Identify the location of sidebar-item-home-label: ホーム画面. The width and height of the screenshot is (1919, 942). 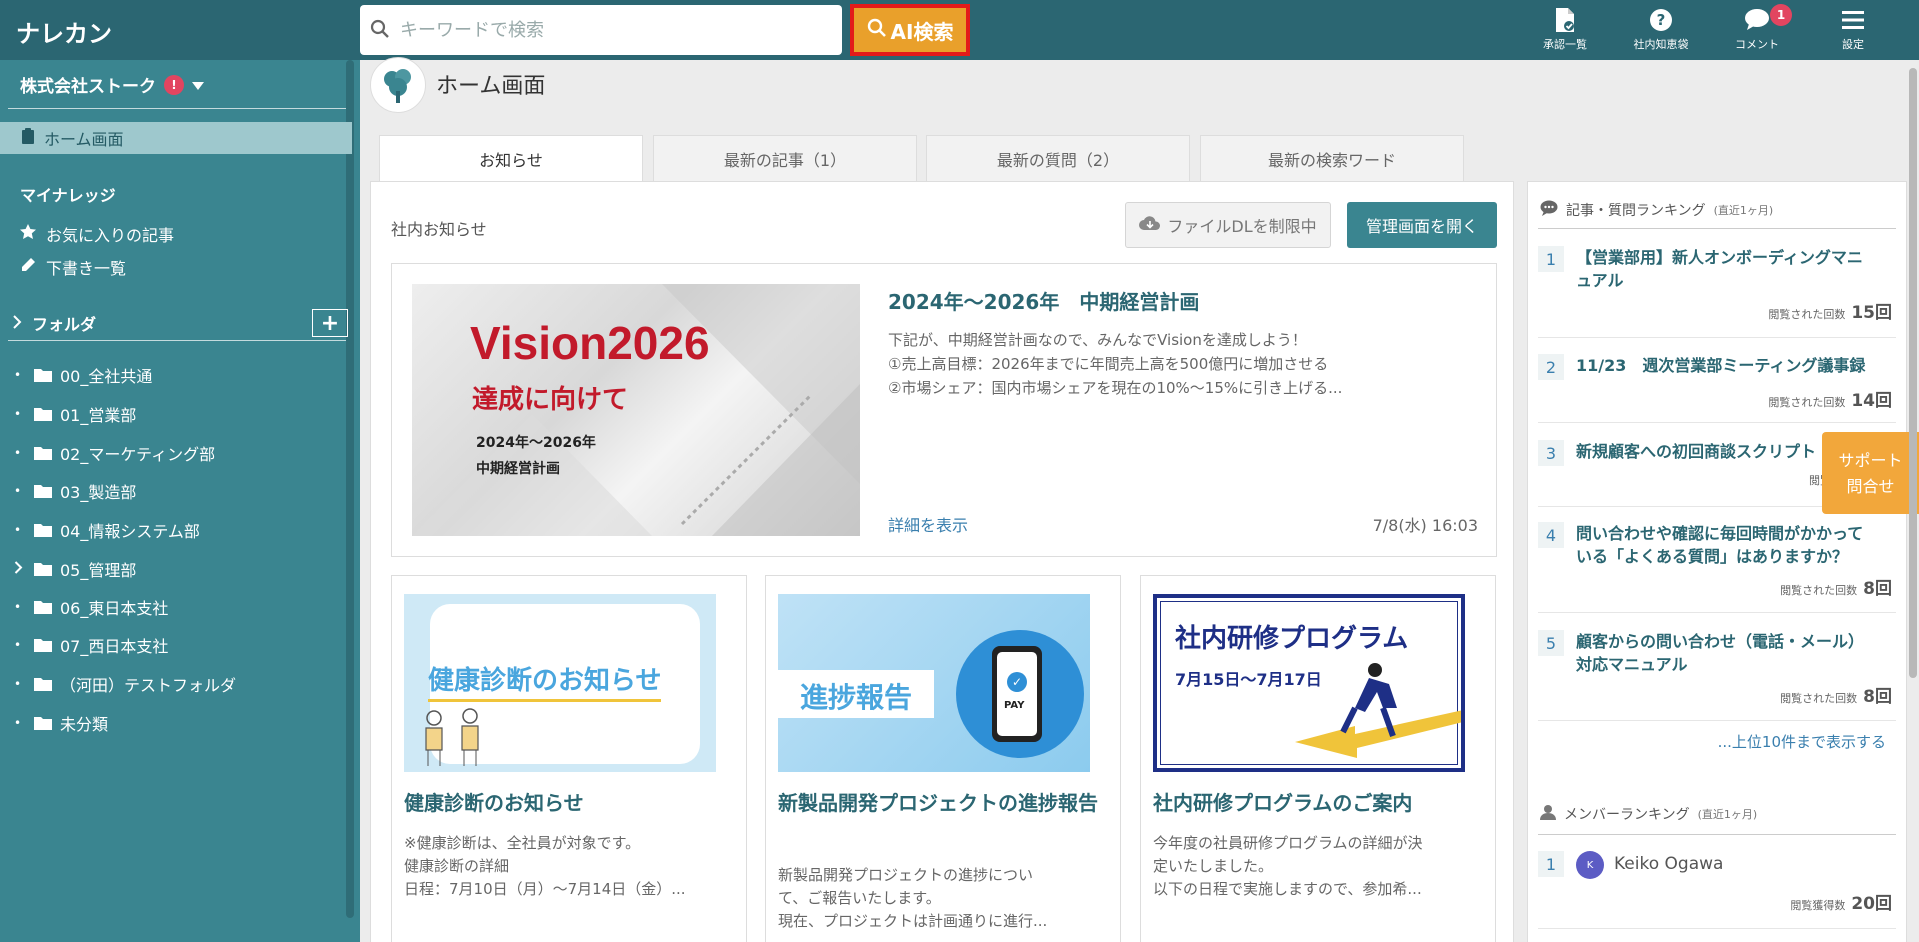
(84, 139).